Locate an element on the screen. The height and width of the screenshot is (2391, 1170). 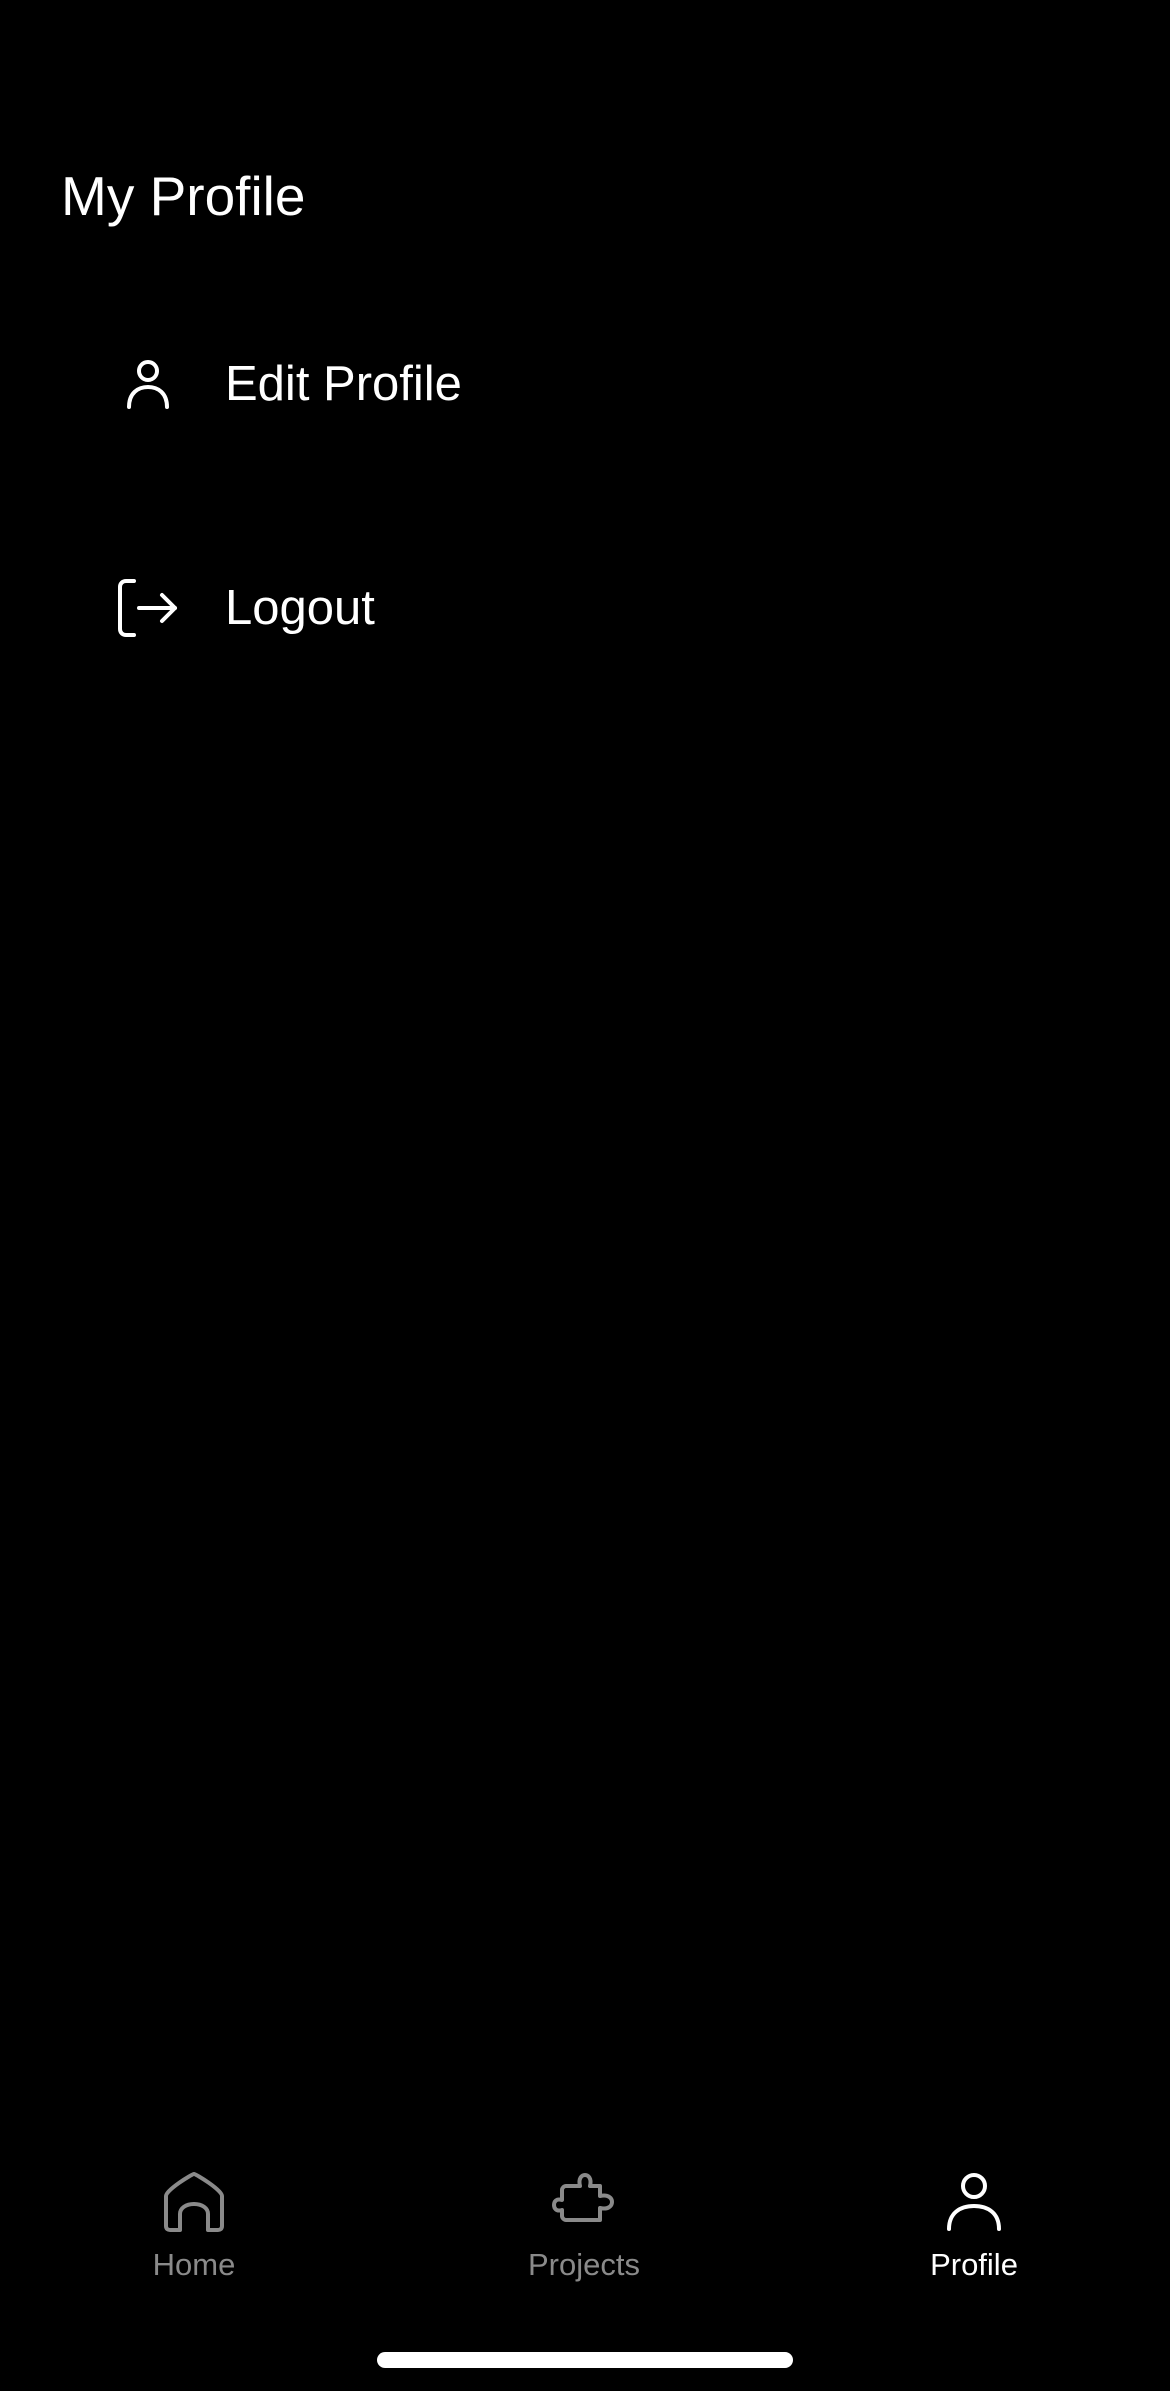
puzzle-icon is located at coordinates (584, 2202).